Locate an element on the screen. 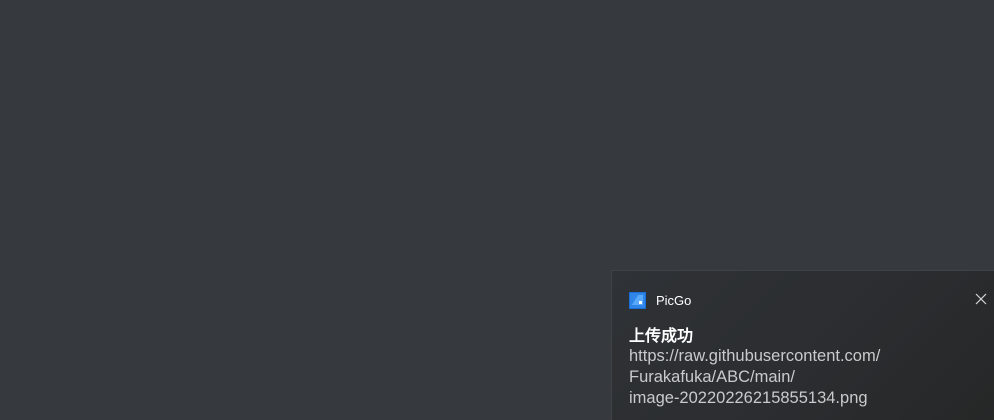 The image size is (994, 420). message-line-url: https://raw.githubusercontent.com/ is located at coordinates (755, 356).